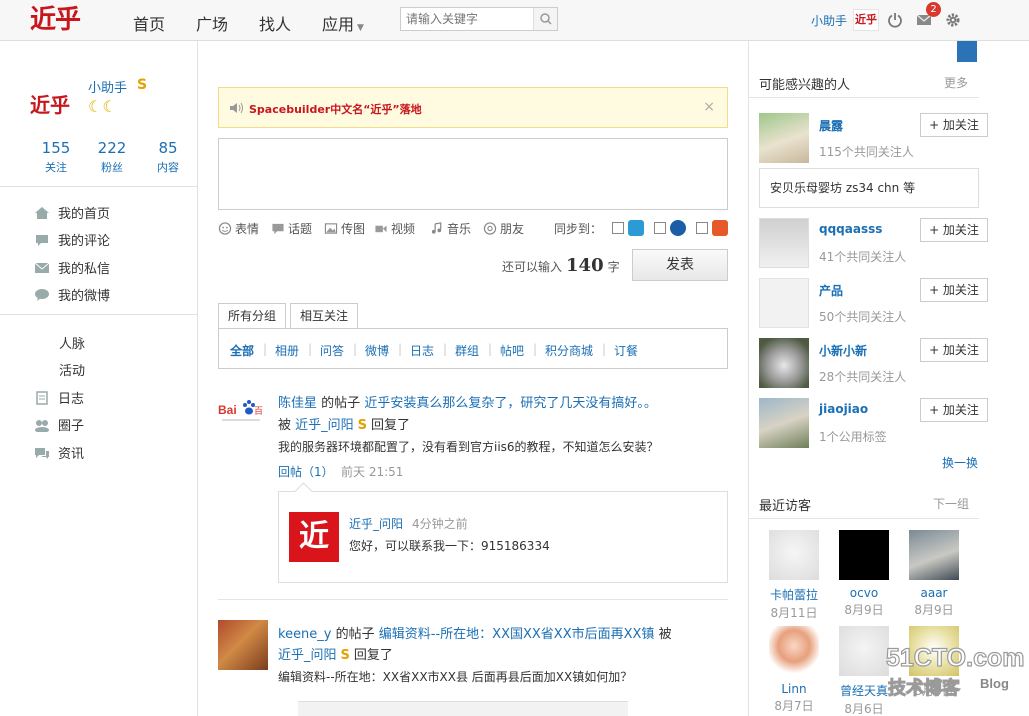 This screenshot has height=716, width=1029. What do you see at coordinates (869, 188) in the screenshot?
I see `mutual-friends-box: 安贝乐母婴坊 zs34 chn 等` at bounding box center [869, 188].